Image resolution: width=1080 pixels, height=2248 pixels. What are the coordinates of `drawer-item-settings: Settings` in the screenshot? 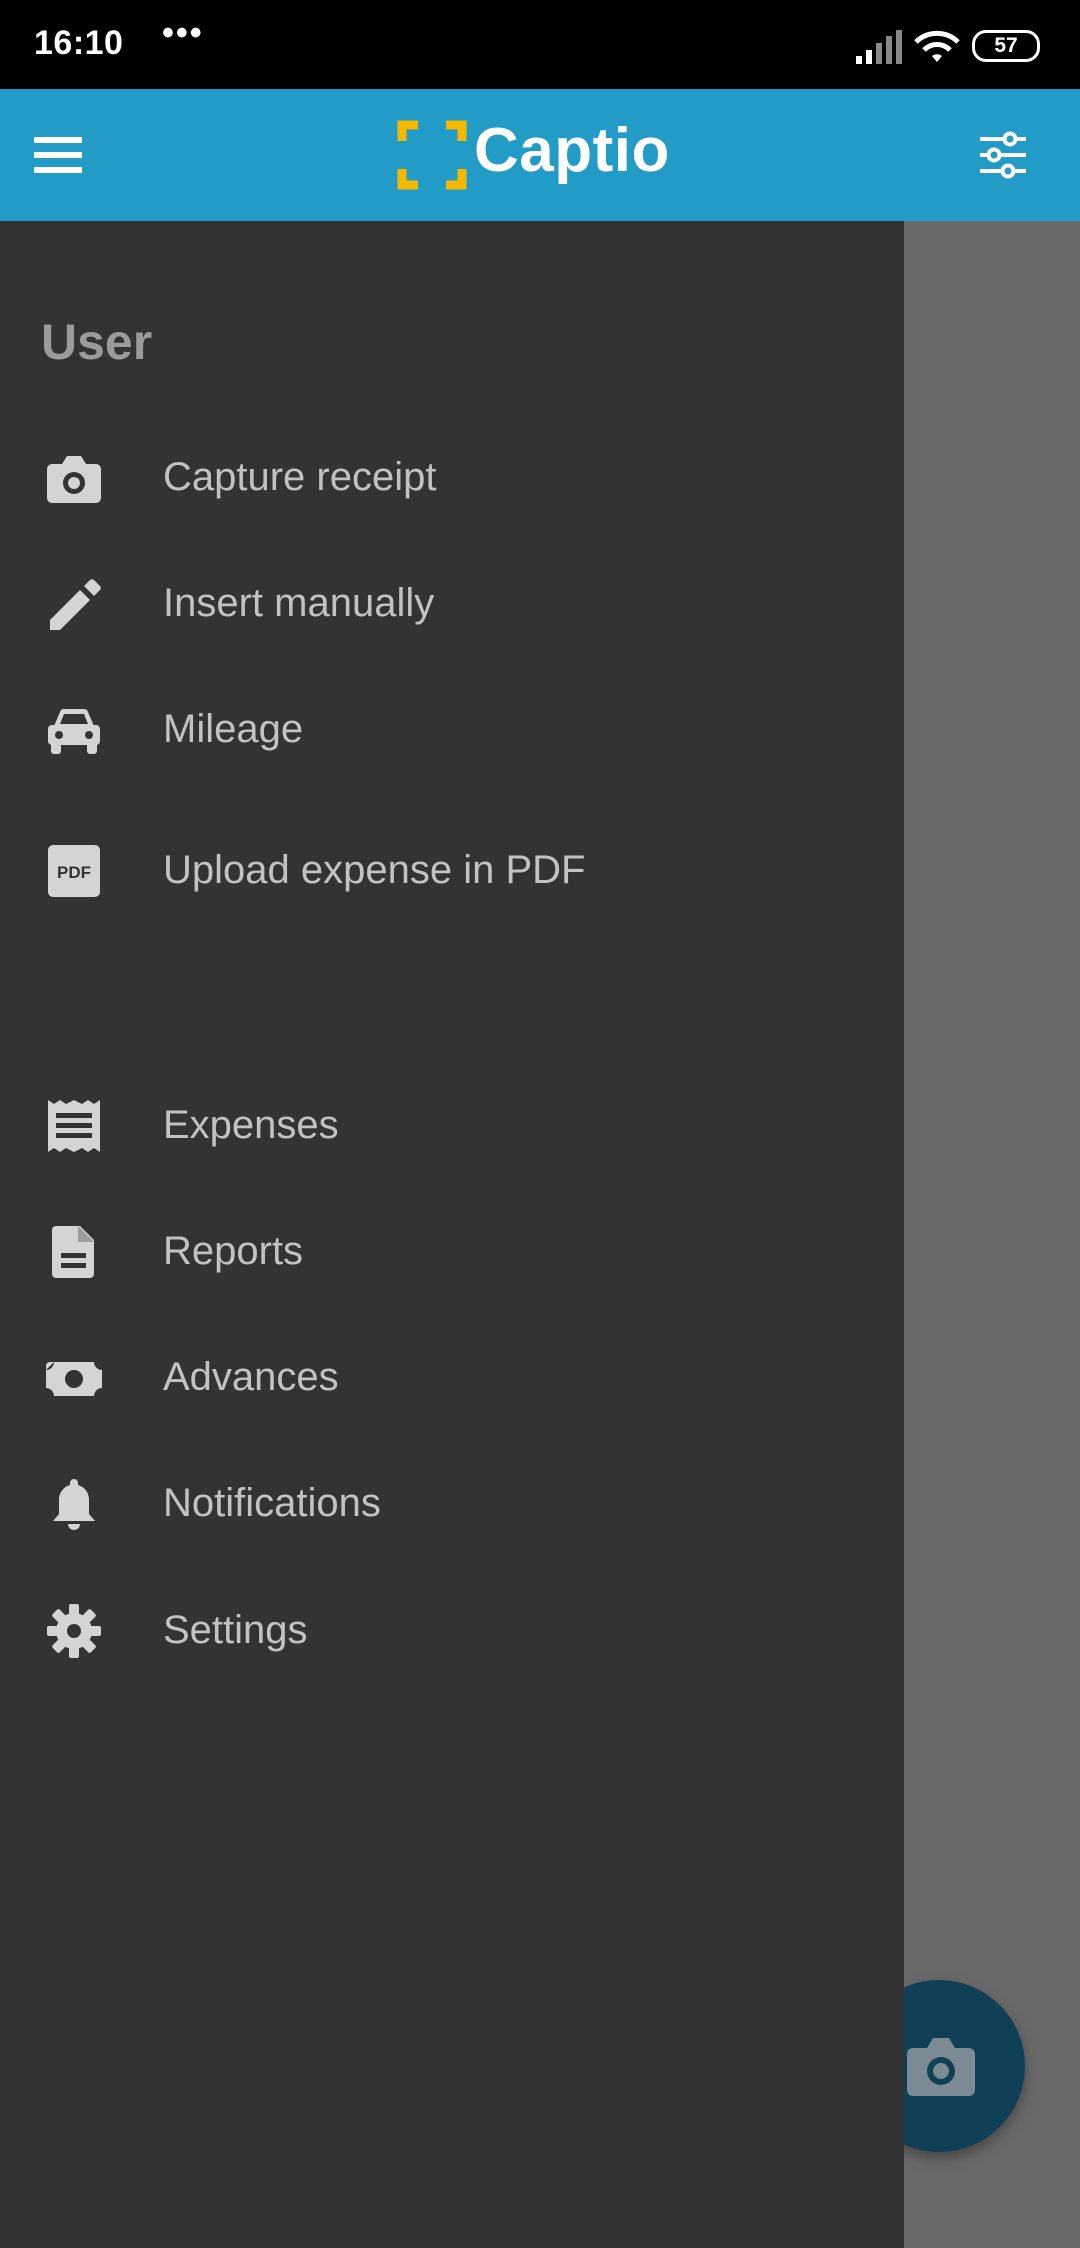 It's located at (452, 1629).